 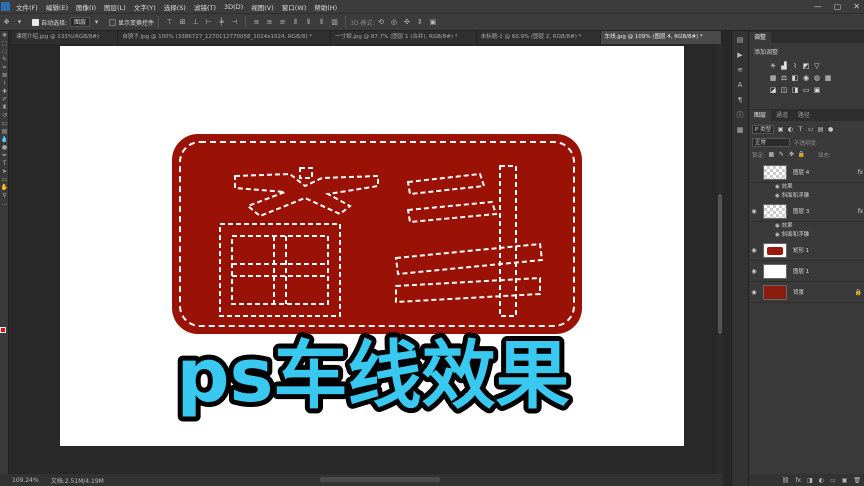 What do you see at coordinates (4, 179) in the screenshot?
I see `shape-tool-icon: ▭` at bounding box center [4, 179].